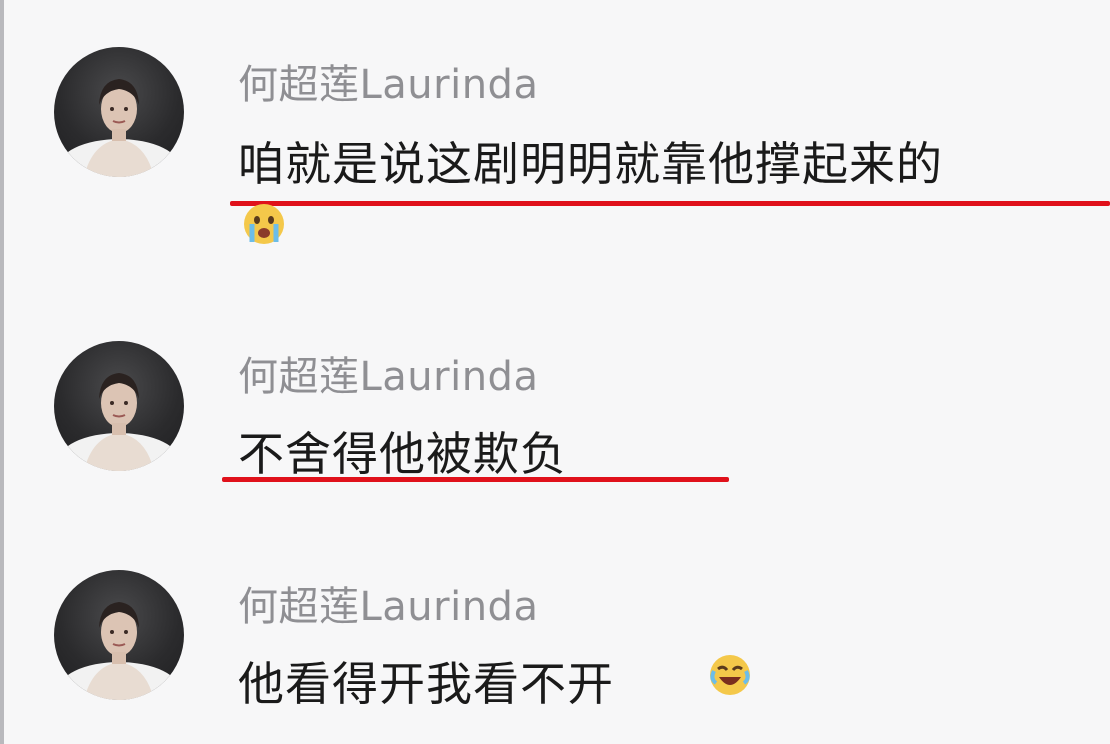 The height and width of the screenshot is (744, 1110). Describe the element at coordinates (730, 675) in the screenshot. I see `laughing-tears-icon` at that location.